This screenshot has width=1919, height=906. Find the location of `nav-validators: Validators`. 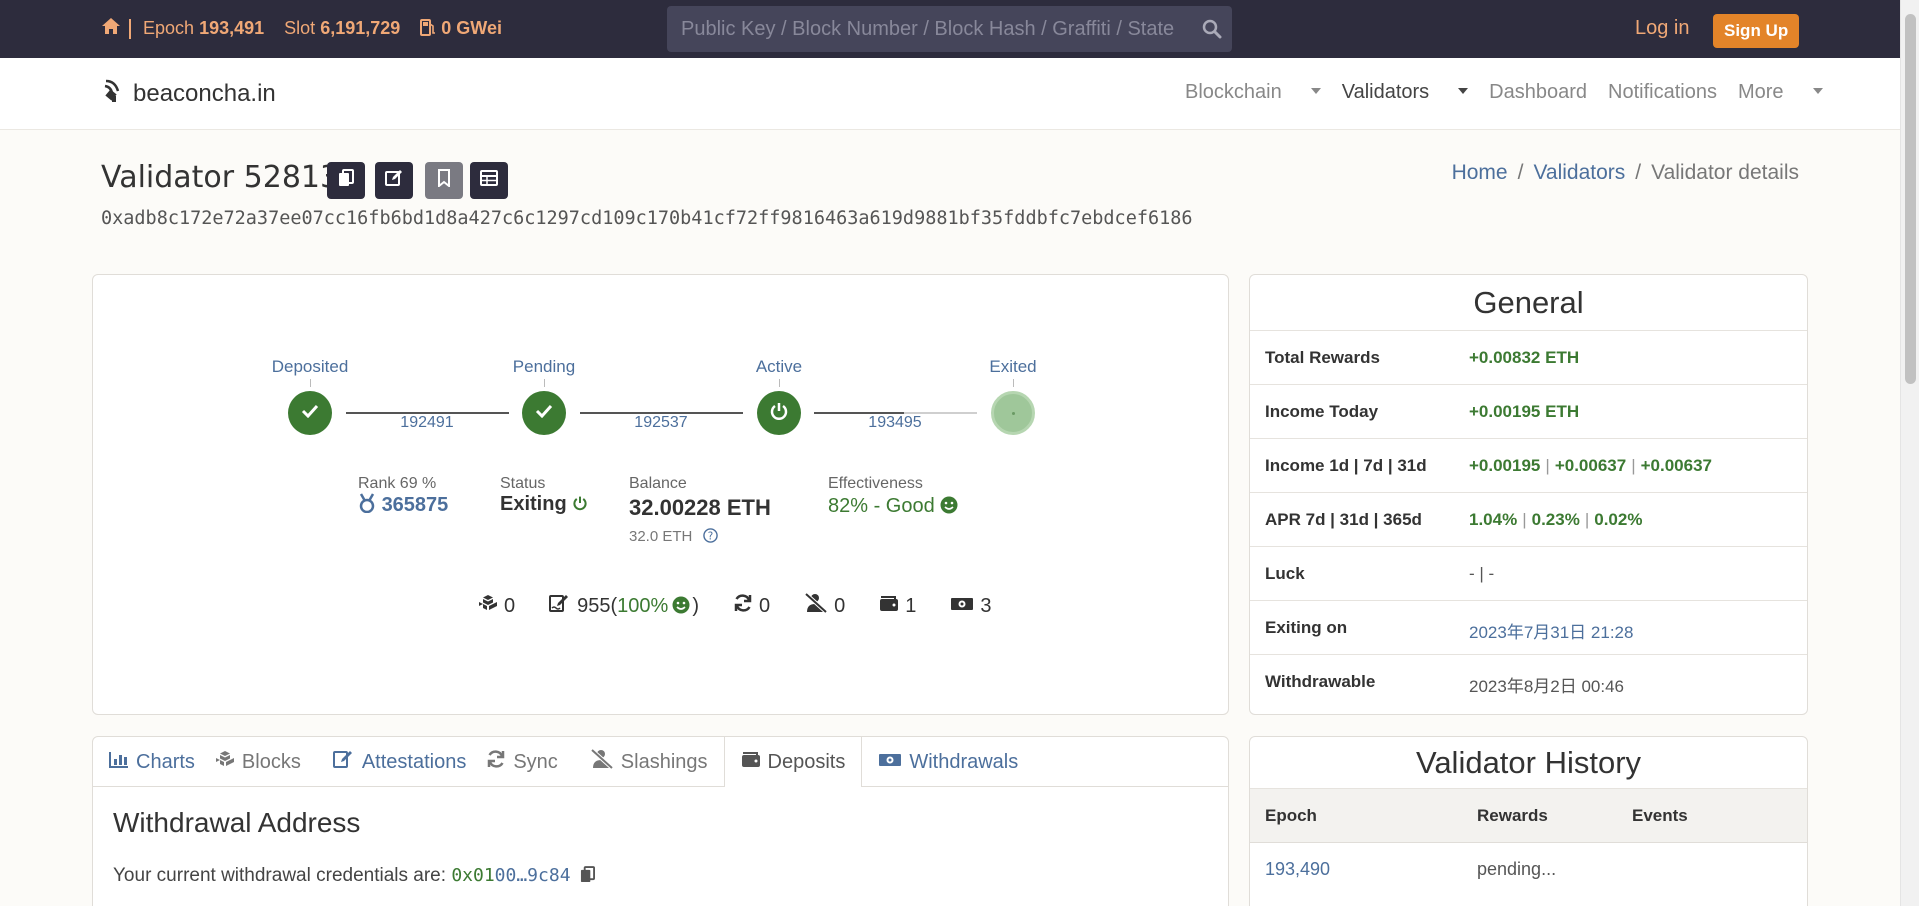

nav-validators: Validators is located at coordinates (1405, 92).